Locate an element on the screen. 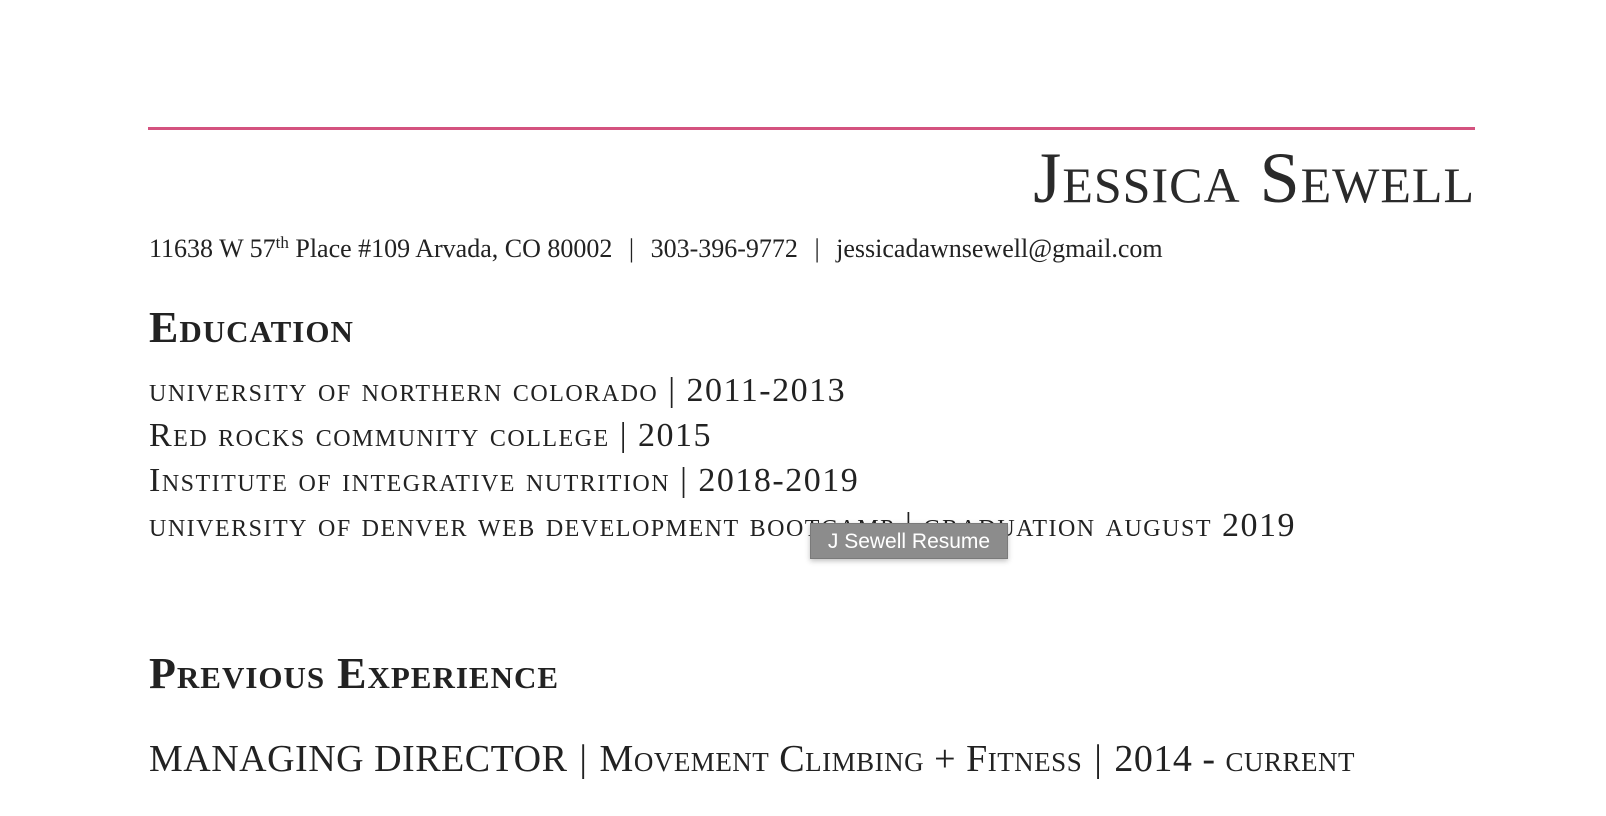  header-accent-rule is located at coordinates (811, 128).